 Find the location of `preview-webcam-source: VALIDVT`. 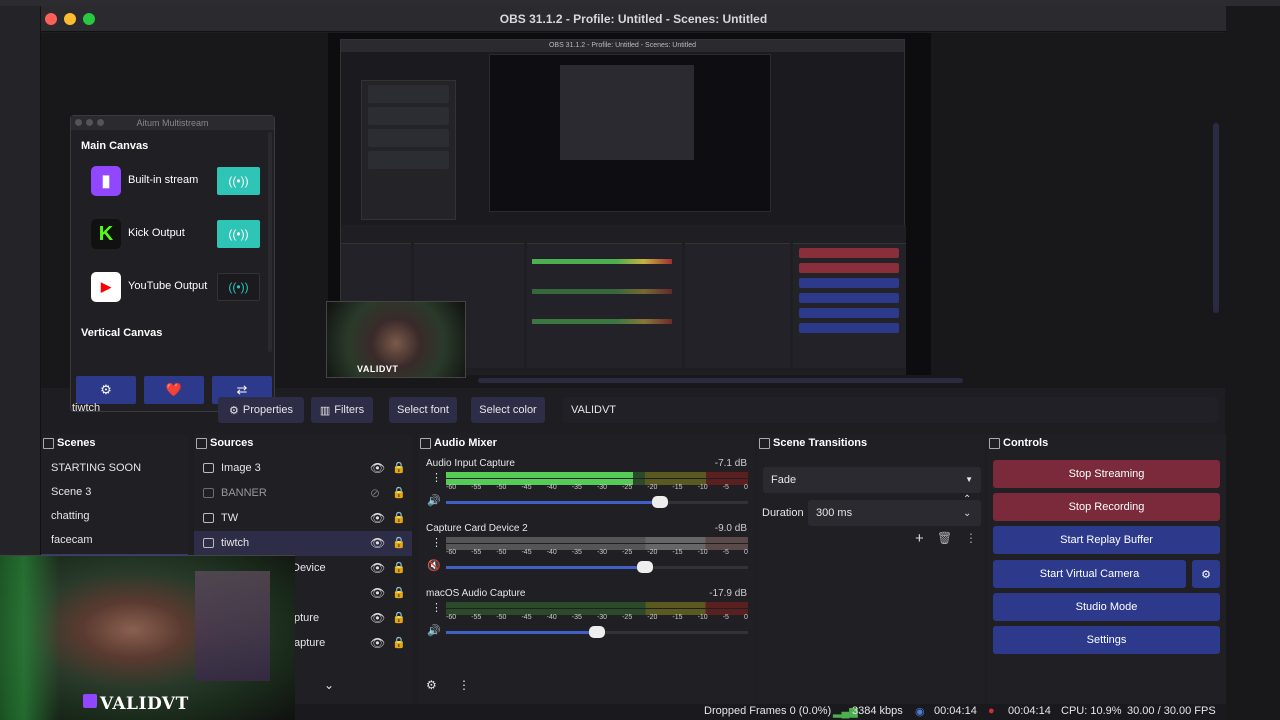

preview-webcam-source: VALIDVT is located at coordinates (396, 339).